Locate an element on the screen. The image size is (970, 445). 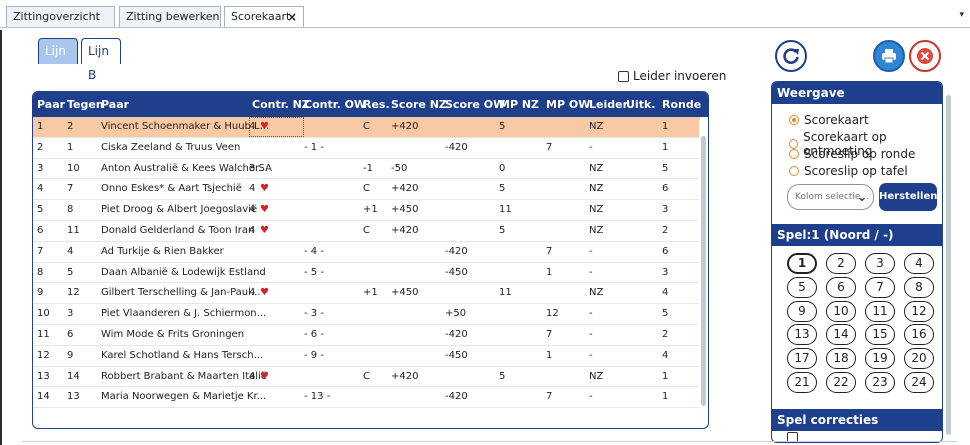
table-row: 2 1 Ciska Zeeland & Truus Veen - 1 - -420 7 - 1 is located at coordinates (366, 148).